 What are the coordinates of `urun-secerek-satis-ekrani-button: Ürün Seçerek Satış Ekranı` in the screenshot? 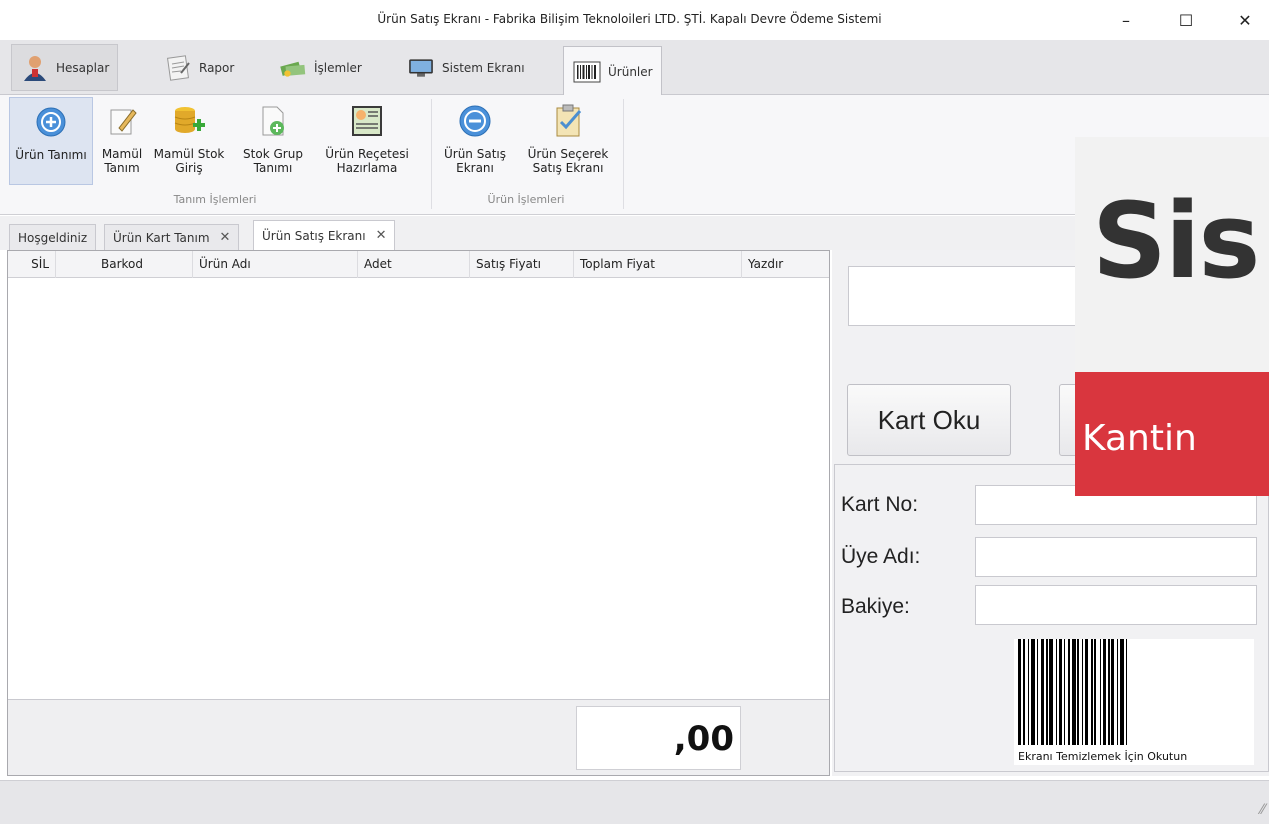 It's located at (568, 141).